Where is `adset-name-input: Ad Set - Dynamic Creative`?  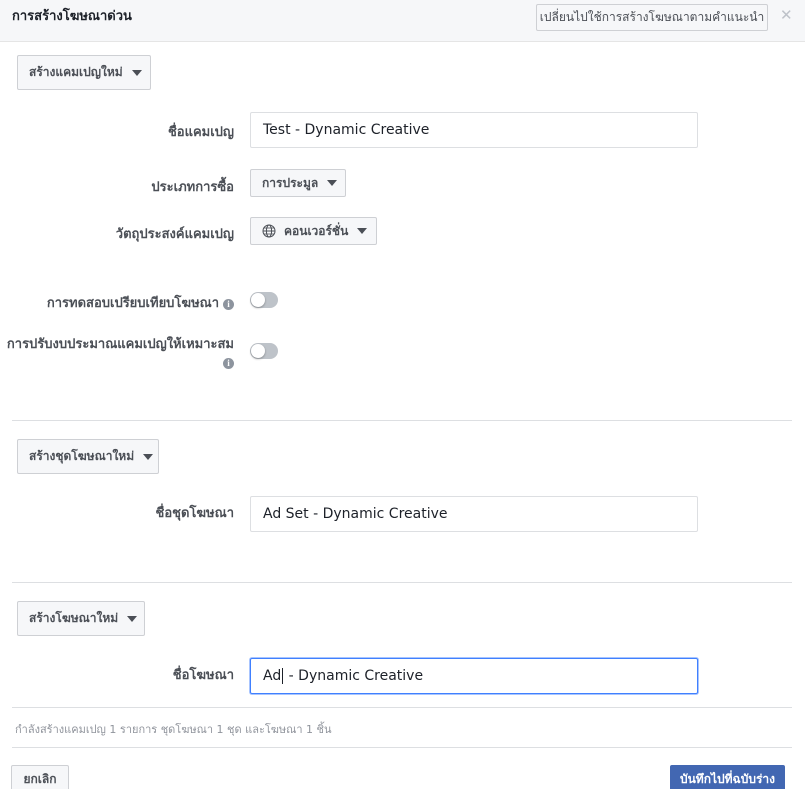 adset-name-input: Ad Set - Dynamic Creative is located at coordinates (474, 514).